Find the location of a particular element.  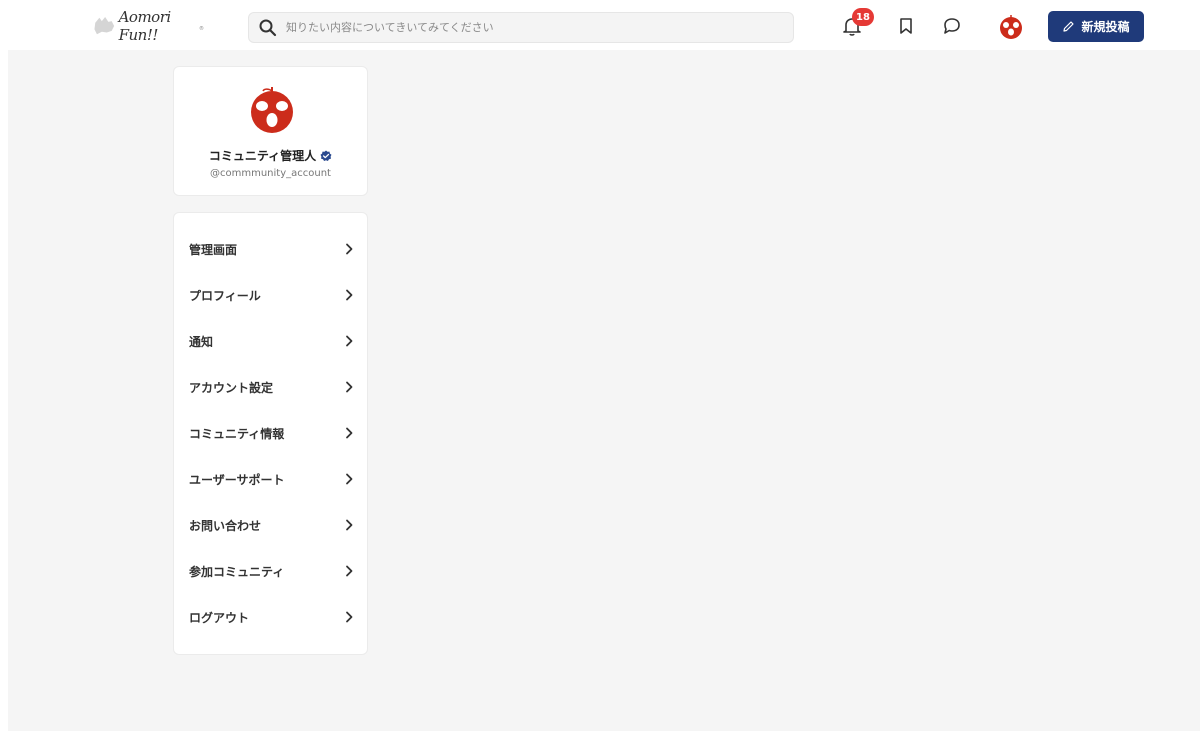

top-header: Aomori Fun!! ® 18 新 is located at coordinates (600, 25).